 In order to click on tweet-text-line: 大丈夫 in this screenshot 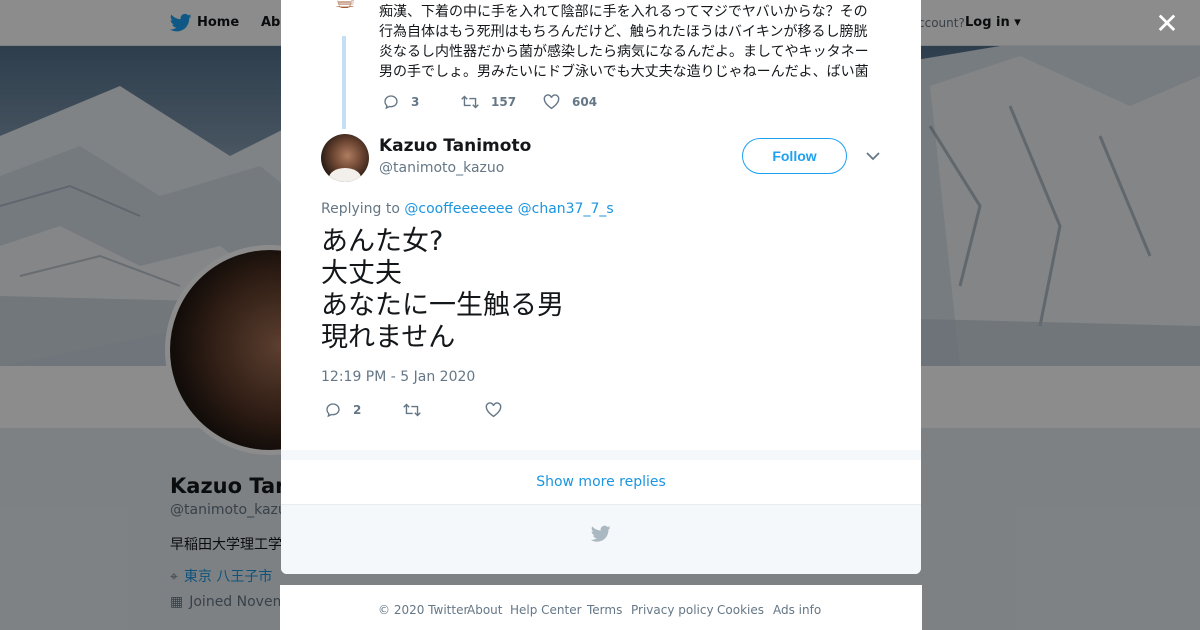, I will do `click(361, 273)`.